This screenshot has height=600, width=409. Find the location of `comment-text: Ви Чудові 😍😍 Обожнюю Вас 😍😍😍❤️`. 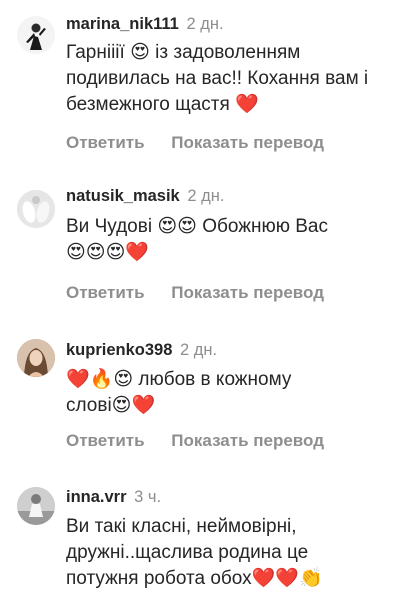

comment-text: Ви Чудові 😍😍 Обожнюю Вас 😍😍😍❤️ is located at coordinates (197, 239).